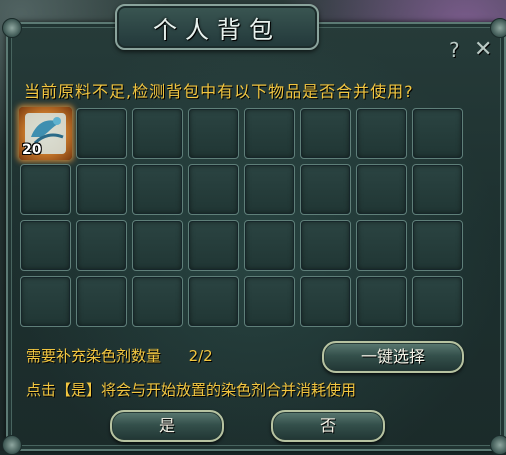 Image resolution: width=506 pixels, height=455 pixels. I want to click on confirm-note: 点击【是】将会与开始放置的染色剂合并消耗使用, so click(191, 390).